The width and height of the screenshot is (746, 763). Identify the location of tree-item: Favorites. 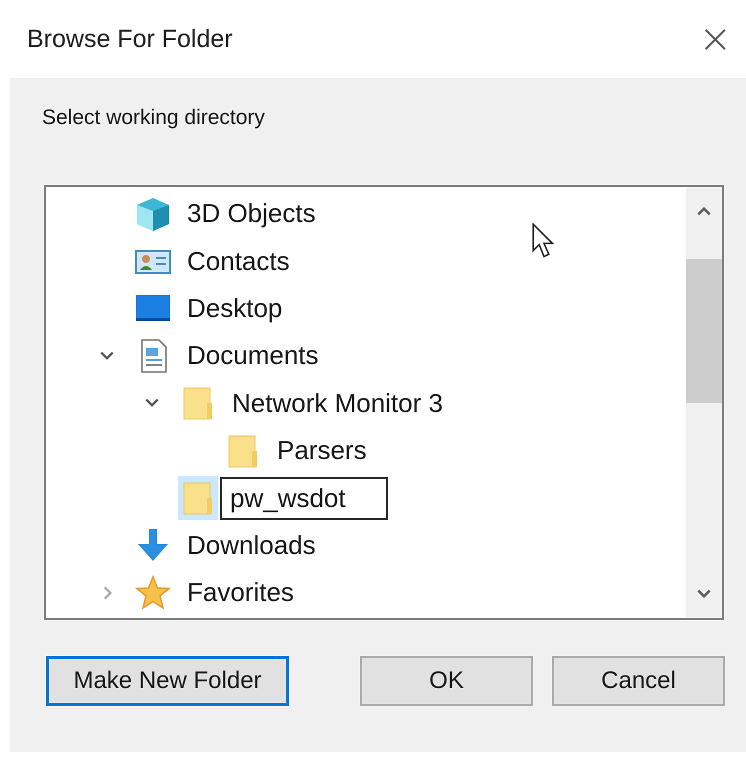
(240, 592).